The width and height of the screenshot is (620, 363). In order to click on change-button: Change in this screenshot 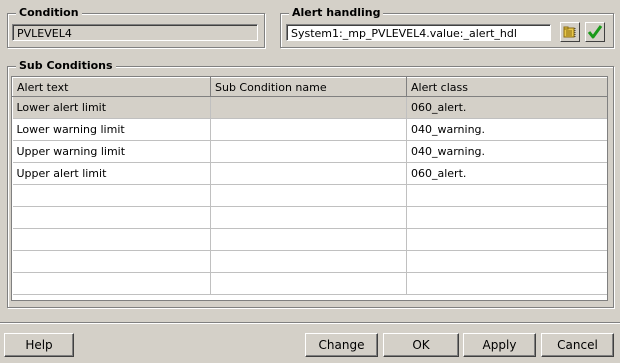, I will do `click(341, 345)`.